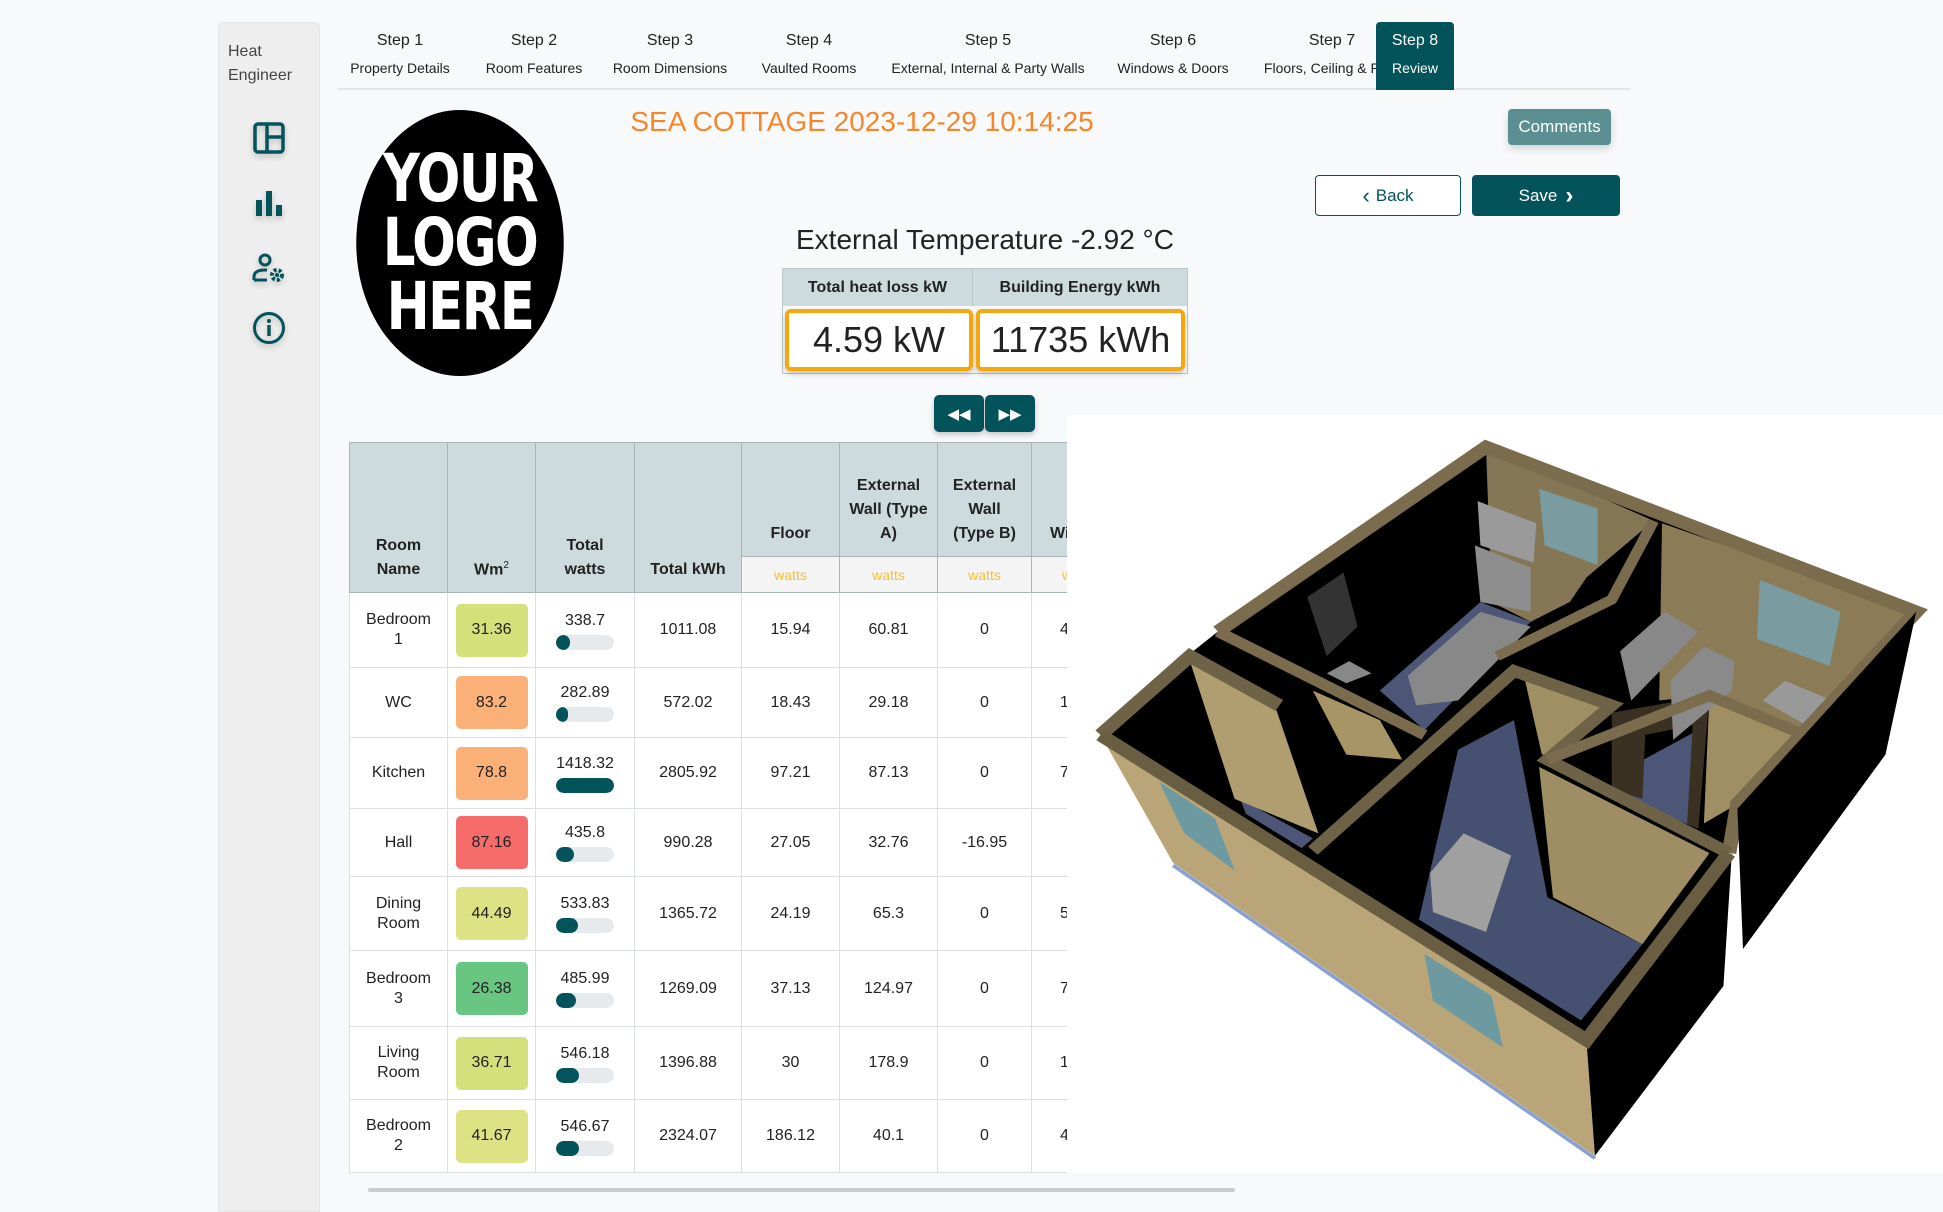 The width and height of the screenshot is (1943, 1212). Describe the element at coordinates (398, 1136) in the screenshot. I see `room-name: Bedroom 2` at that location.